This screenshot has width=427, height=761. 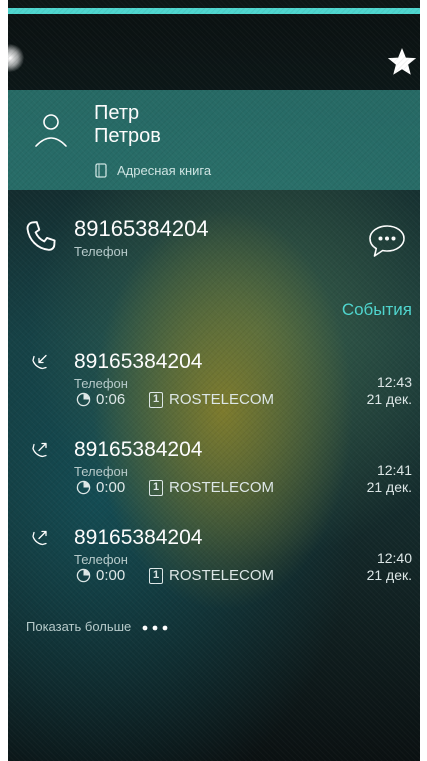 I want to click on phone-icon, so click(x=41, y=237).